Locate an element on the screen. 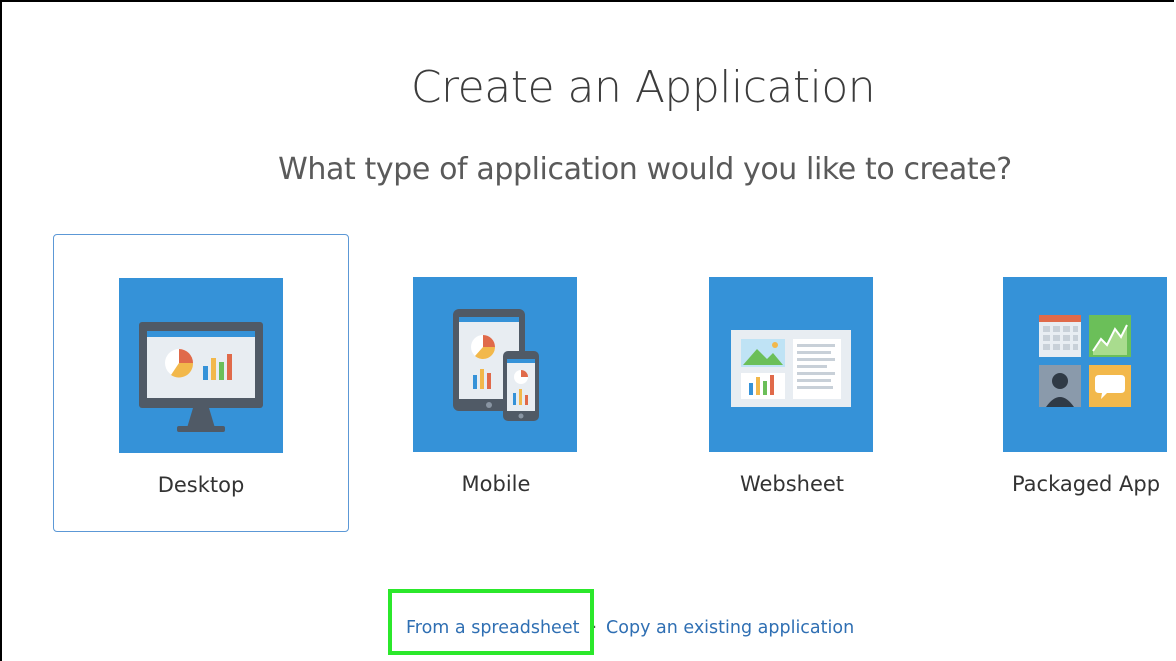  card-label-desktop: Desktop is located at coordinates (201, 485).